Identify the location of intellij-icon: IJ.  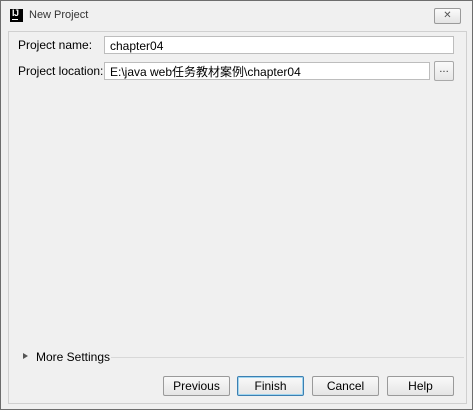
(16, 15).